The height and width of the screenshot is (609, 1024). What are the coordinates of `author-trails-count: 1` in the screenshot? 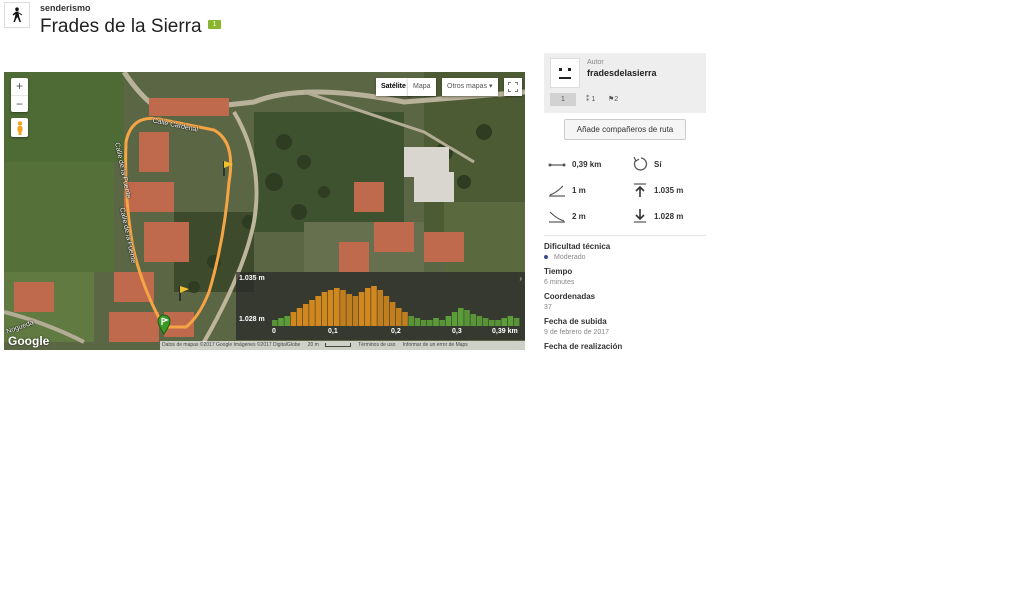 It's located at (563, 99).